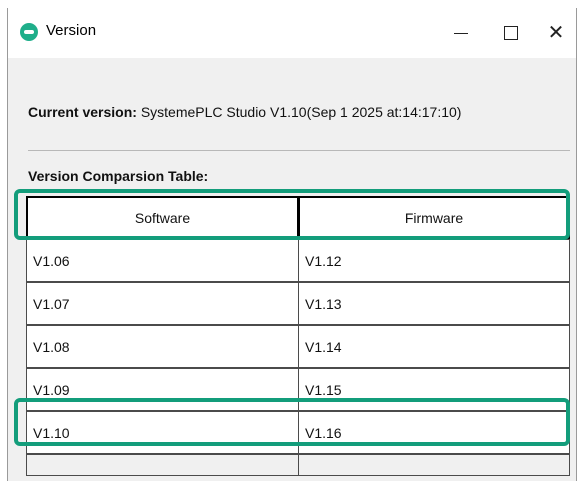 This screenshot has height=498, width=579. I want to click on minimize-button, so click(461, 33).